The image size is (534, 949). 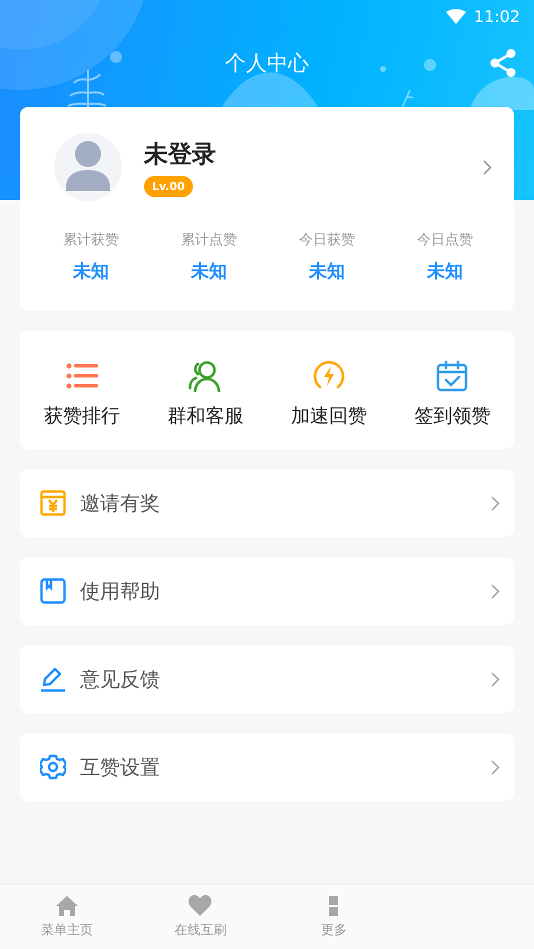 What do you see at coordinates (503, 63) in the screenshot?
I see `share-icon` at bounding box center [503, 63].